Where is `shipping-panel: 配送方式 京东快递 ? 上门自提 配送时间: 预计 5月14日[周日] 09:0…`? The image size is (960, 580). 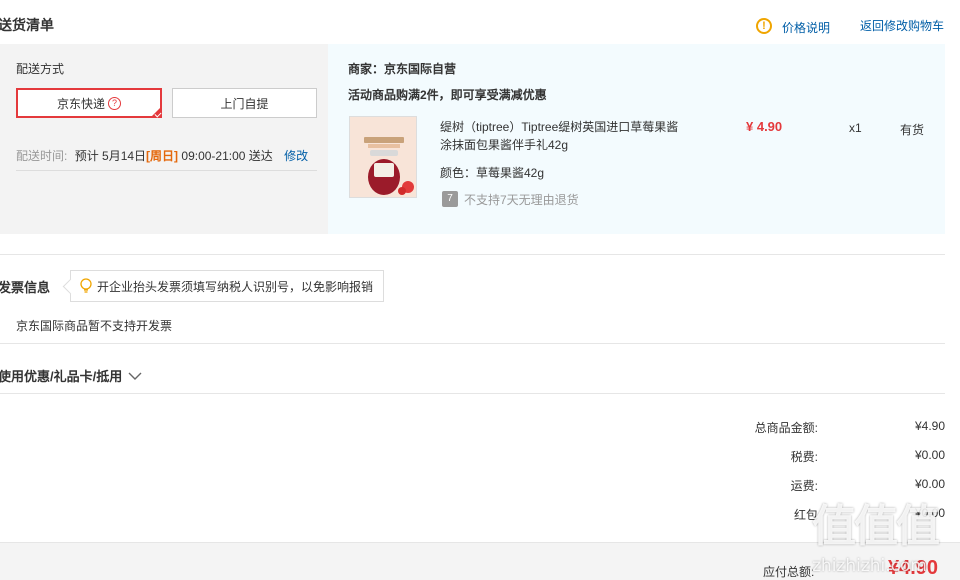
shipping-panel: 配送方式 京东快递 ? 上门自提 配送时间: 预计 5月14日[周日] 09:0… is located at coordinates (164, 139).